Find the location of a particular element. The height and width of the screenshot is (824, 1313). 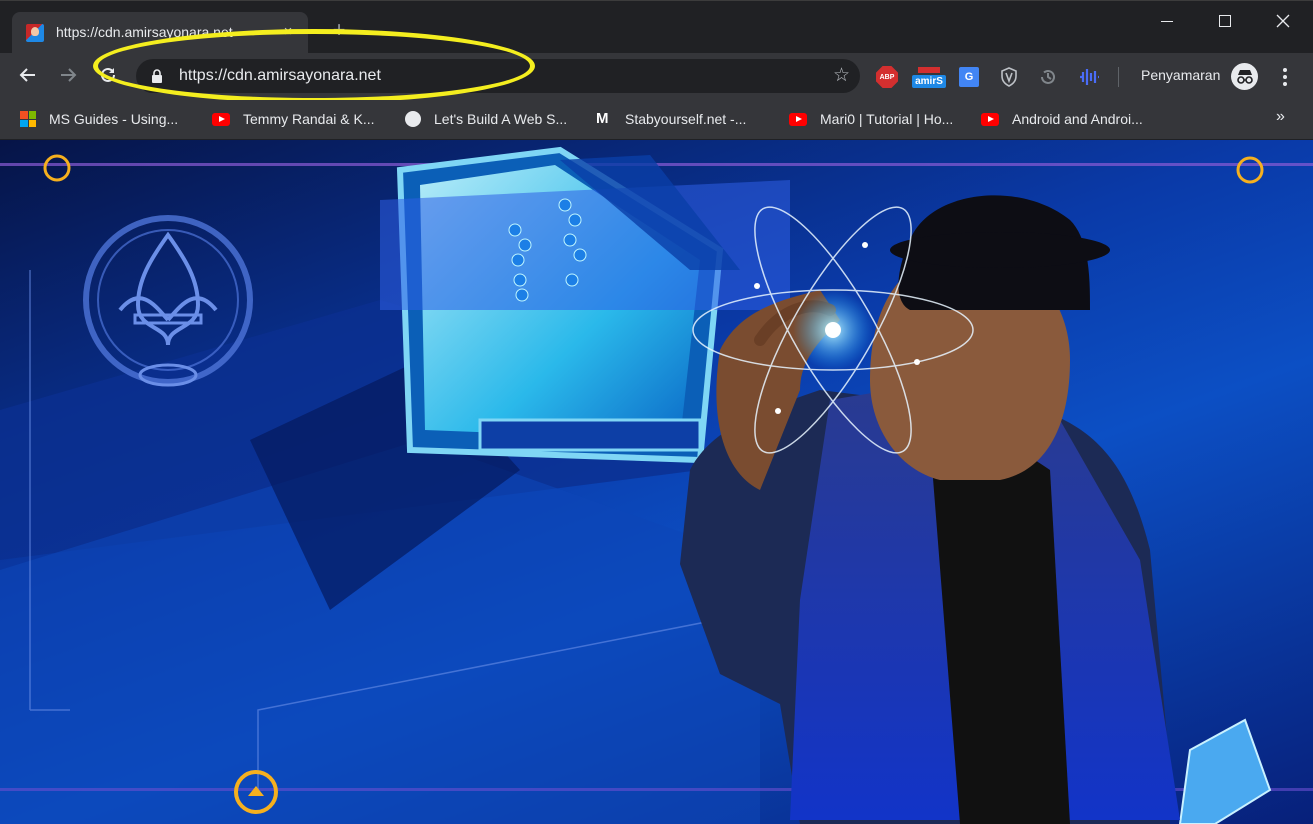

audio-extension is located at coordinates (1089, 77).